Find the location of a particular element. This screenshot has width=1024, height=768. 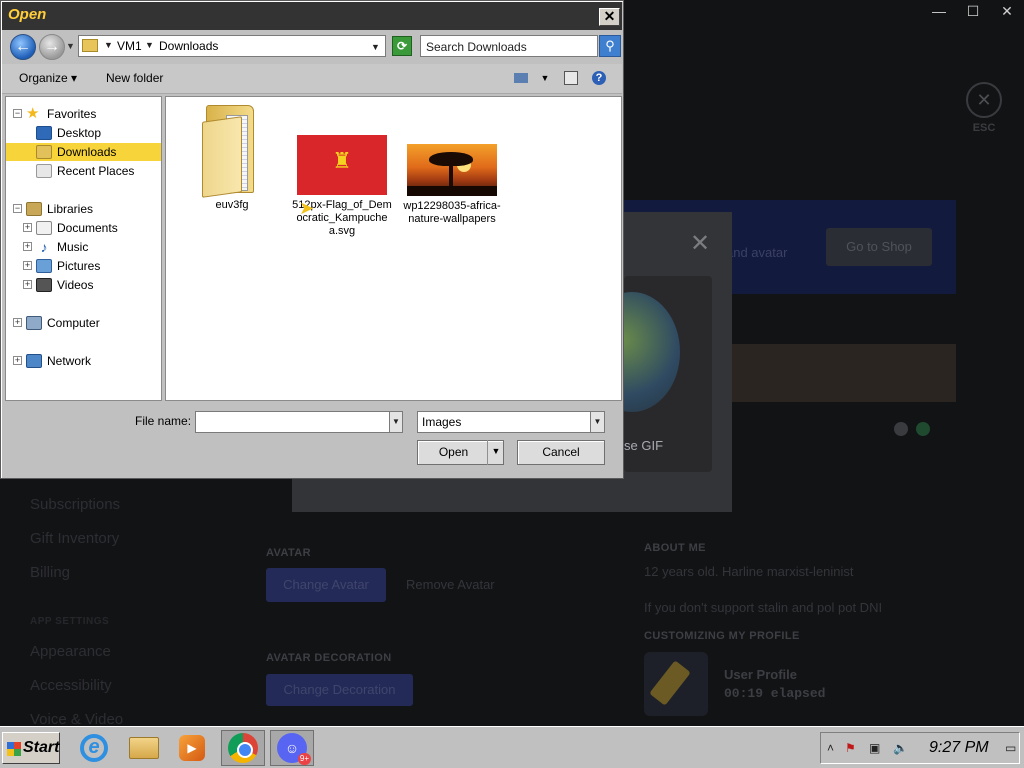

about-me-header: ABOUT ME is located at coordinates (675, 548).